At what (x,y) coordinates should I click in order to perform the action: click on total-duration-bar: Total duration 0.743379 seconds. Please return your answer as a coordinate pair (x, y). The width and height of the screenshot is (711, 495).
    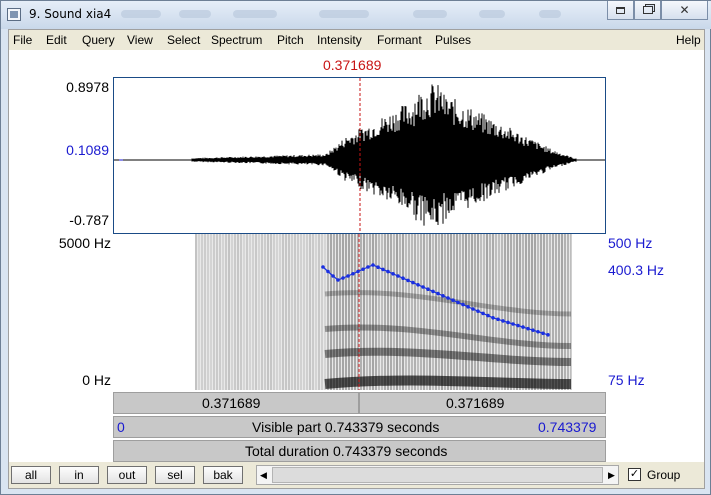
    Looking at the image, I should click on (359, 451).